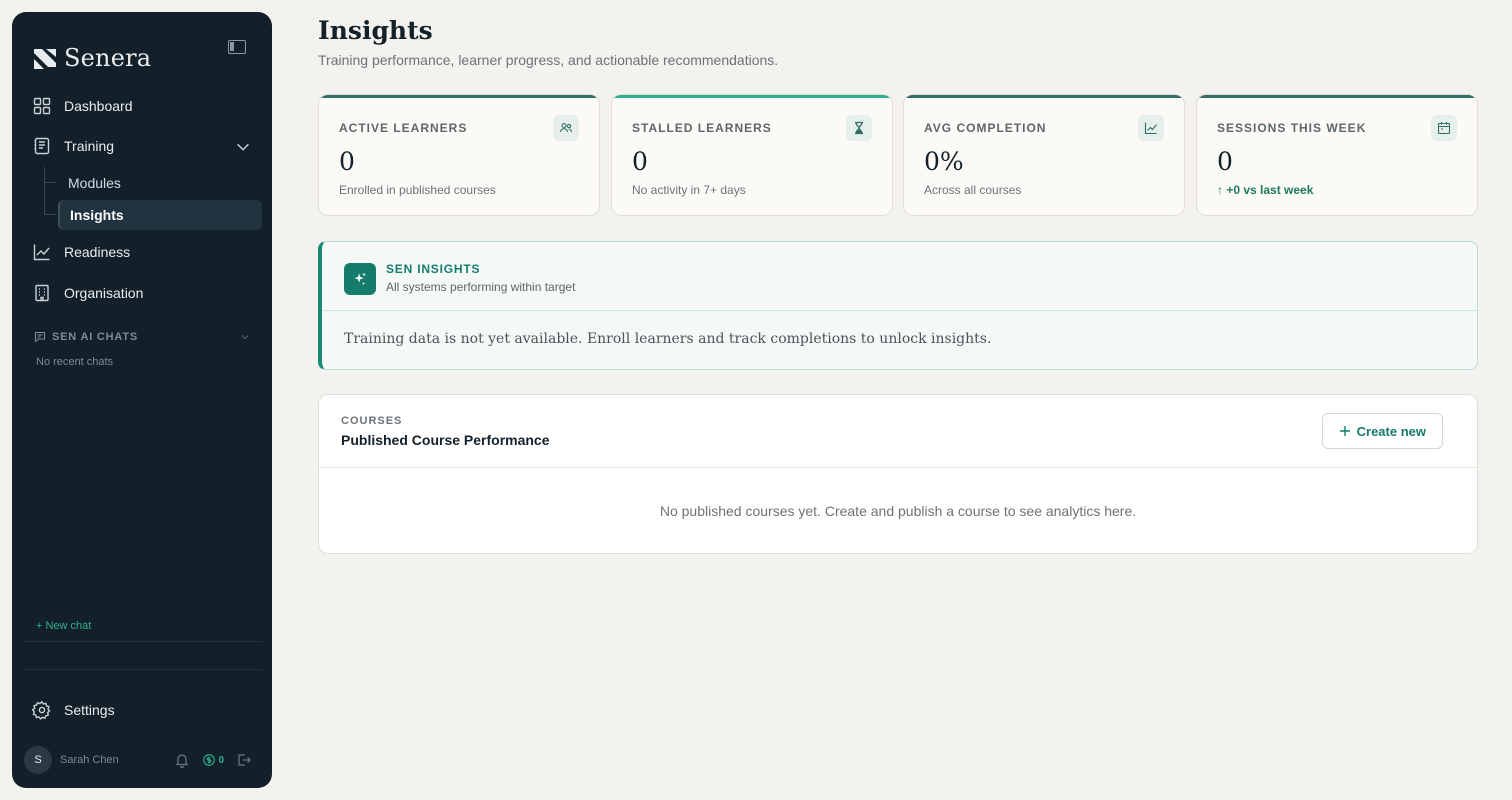 Image resolution: width=1512 pixels, height=800 pixels. What do you see at coordinates (41, 252) in the screenshot?
I see `trend-up-icon` at bounding box center [41, 252].